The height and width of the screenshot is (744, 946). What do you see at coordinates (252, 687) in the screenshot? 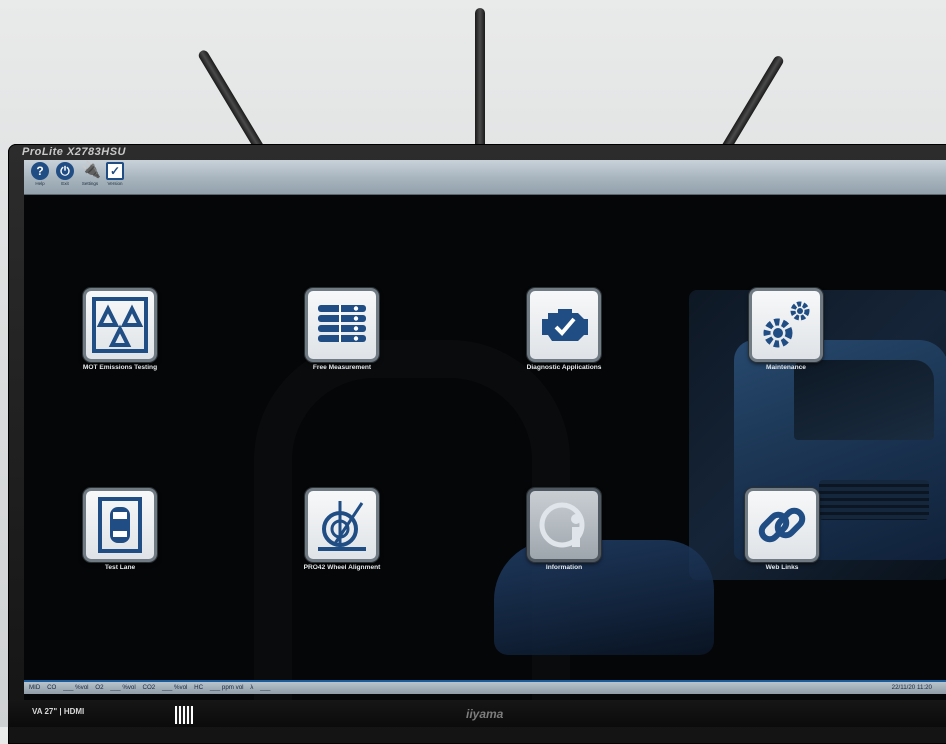
I see `status-lambda-label: λ` at bounding box center [252, 687].